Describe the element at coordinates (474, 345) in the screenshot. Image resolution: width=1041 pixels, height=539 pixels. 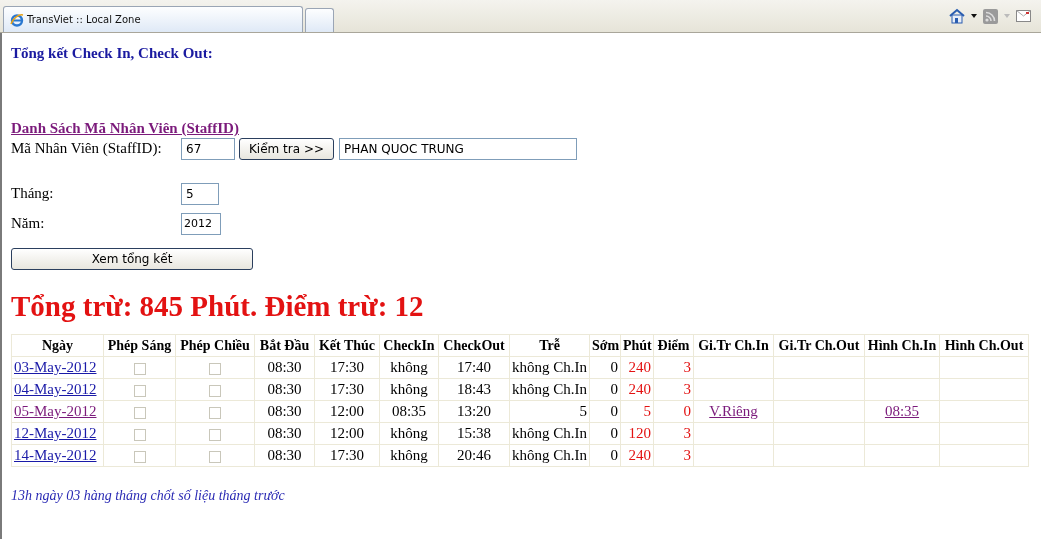
I see `column-header: CheckOut` at that location.